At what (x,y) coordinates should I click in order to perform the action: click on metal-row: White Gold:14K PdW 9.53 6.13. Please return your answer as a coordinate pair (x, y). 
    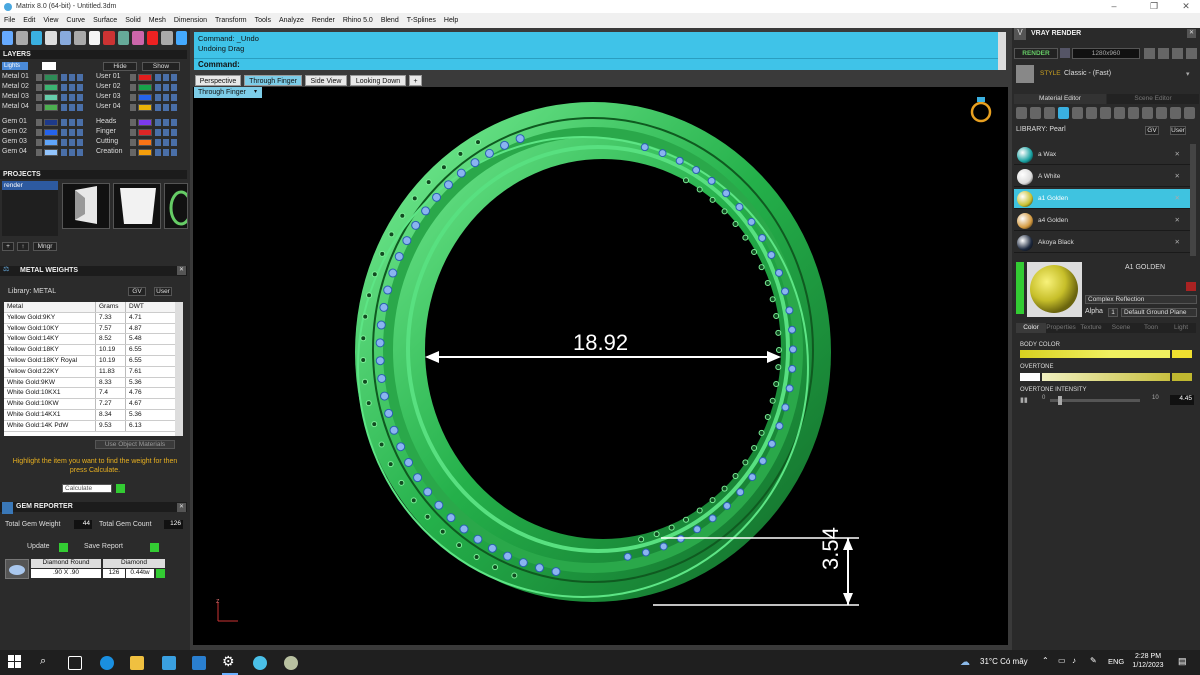
    Looking at the image, I should click on (90, 426).